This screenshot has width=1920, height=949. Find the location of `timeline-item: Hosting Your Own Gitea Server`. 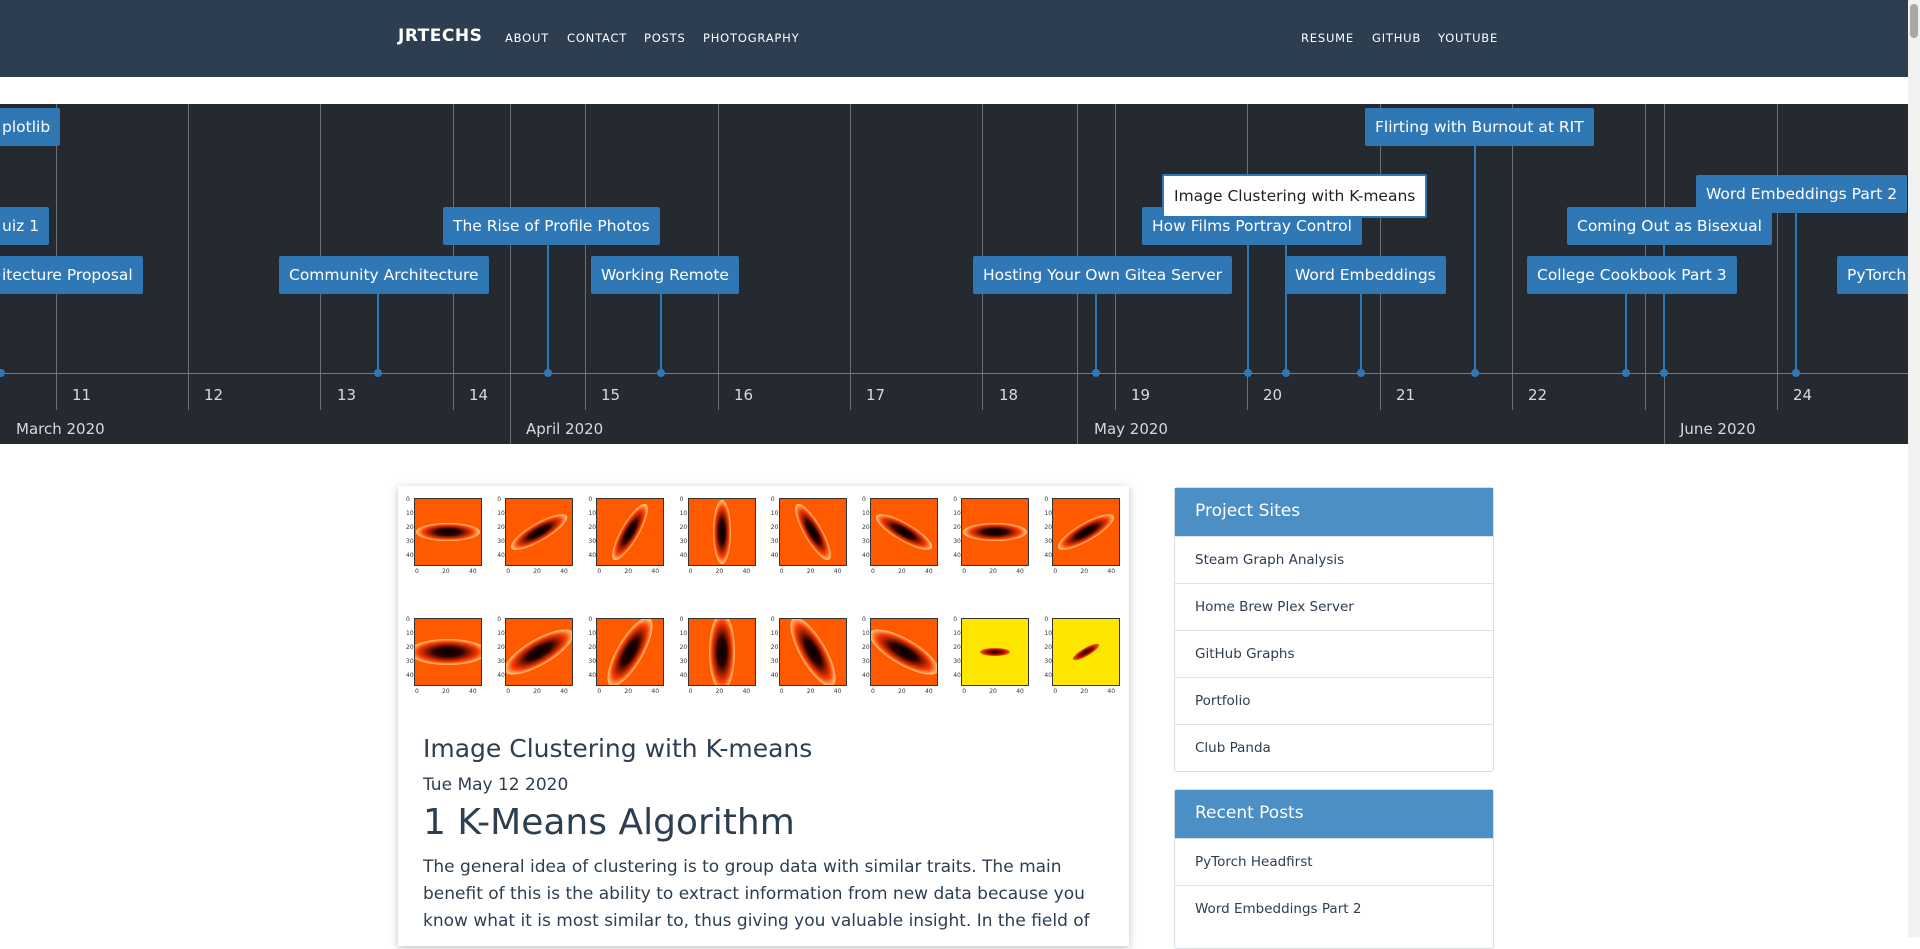

timeline-item: Hosting Your Own Gitea Server is located at coordinates (1103, 275).